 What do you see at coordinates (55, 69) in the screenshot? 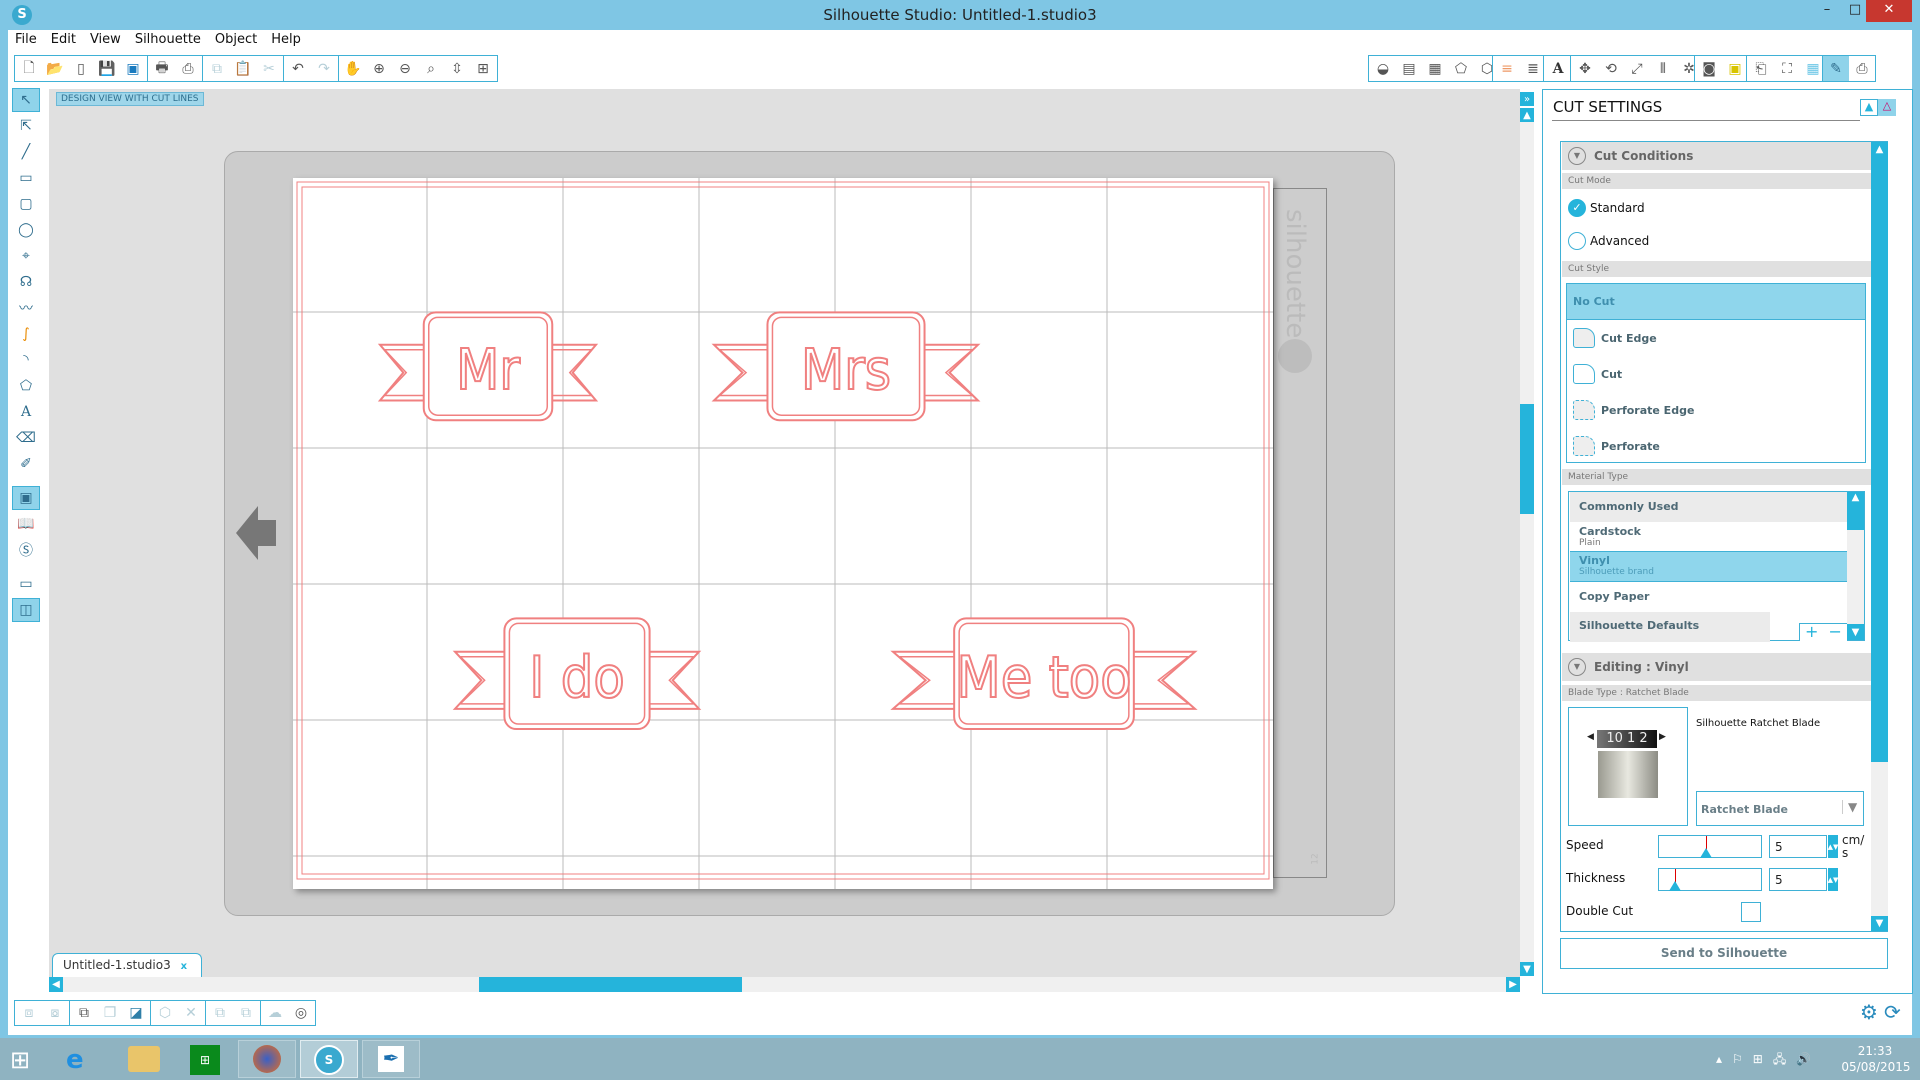
I see `open-file-icon: 📂` at bounding box center [55, 69].